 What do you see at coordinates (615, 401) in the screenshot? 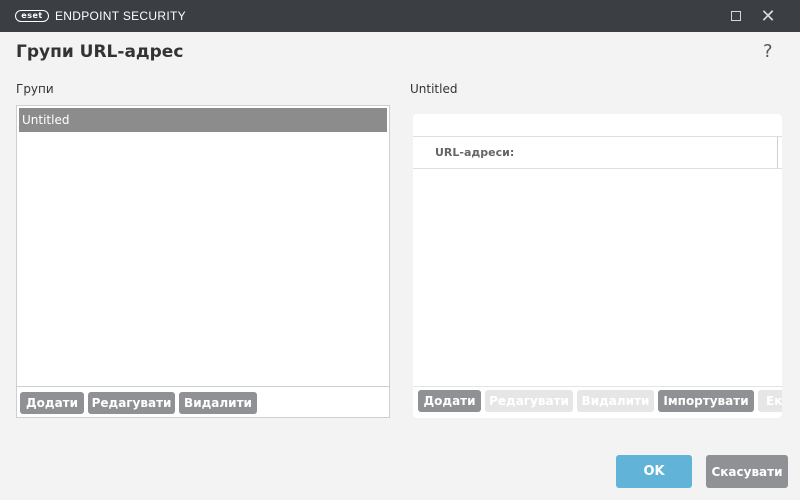
I see `delete-url-button: Видалити` at bounding box center [615, 401].